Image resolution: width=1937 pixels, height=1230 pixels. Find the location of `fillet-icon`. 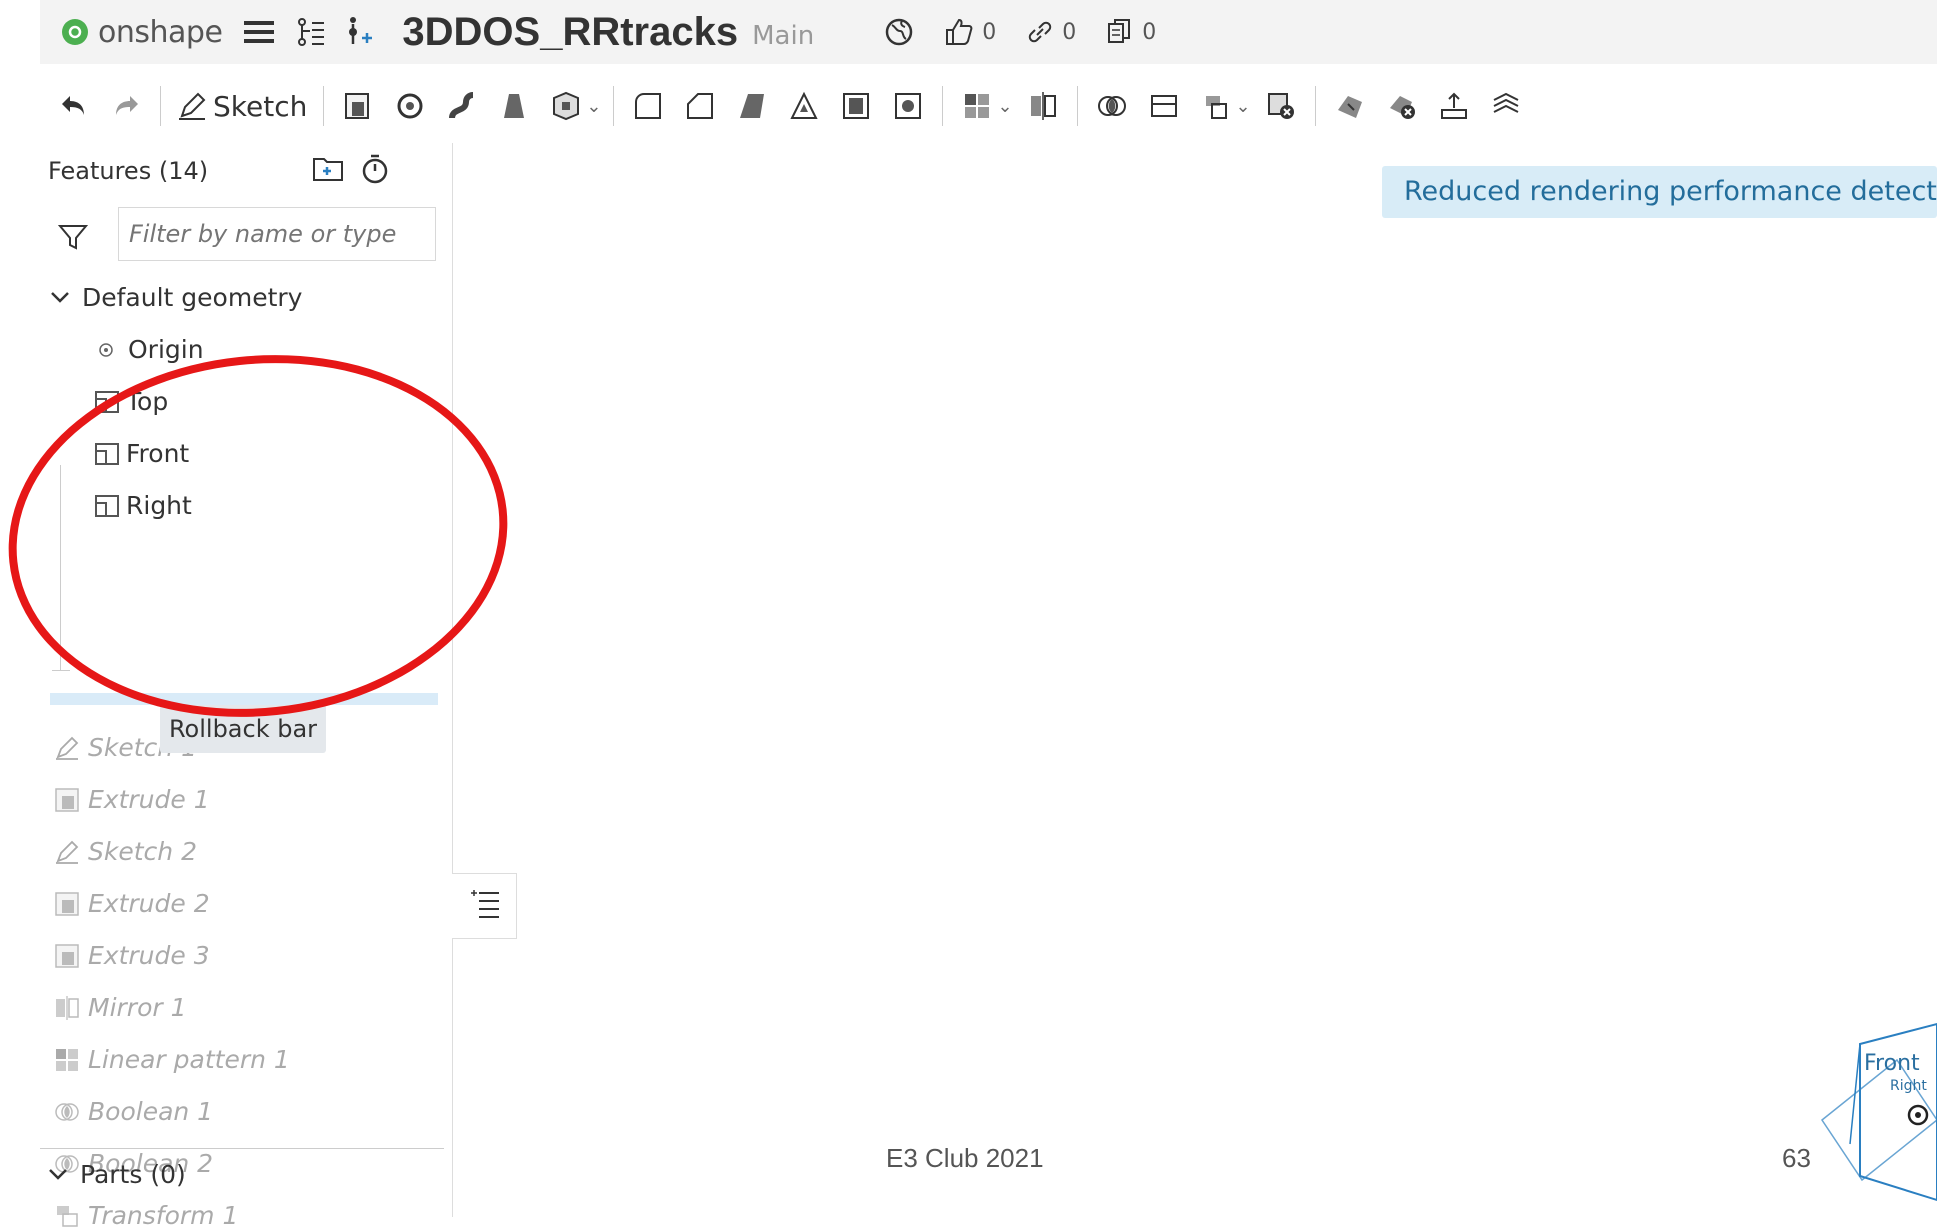

fillet-icon is located at coordinates (648, 106).